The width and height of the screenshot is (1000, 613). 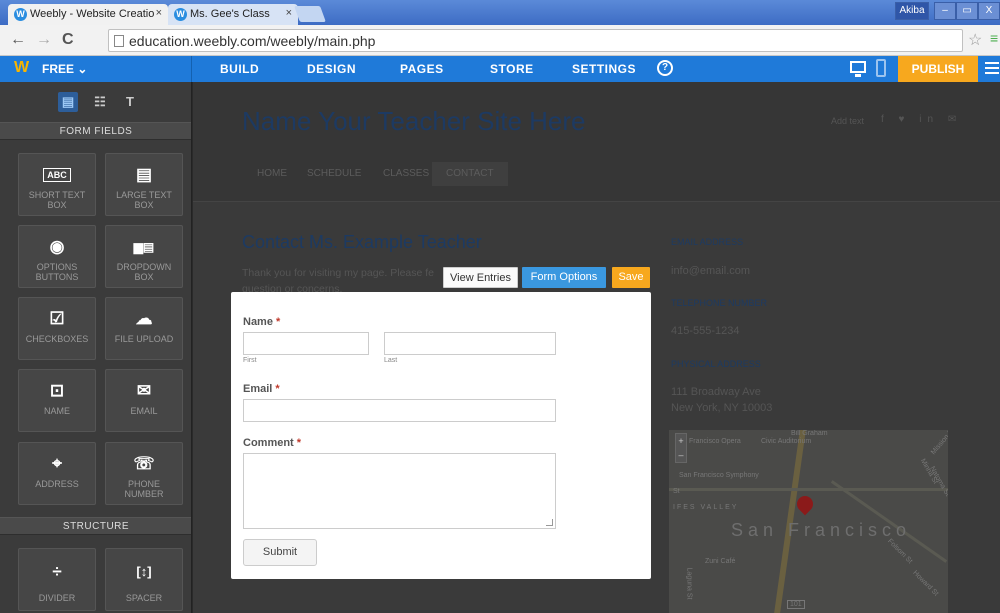 I want to click on add-text-link: Add text, so click(x=847, y=121).